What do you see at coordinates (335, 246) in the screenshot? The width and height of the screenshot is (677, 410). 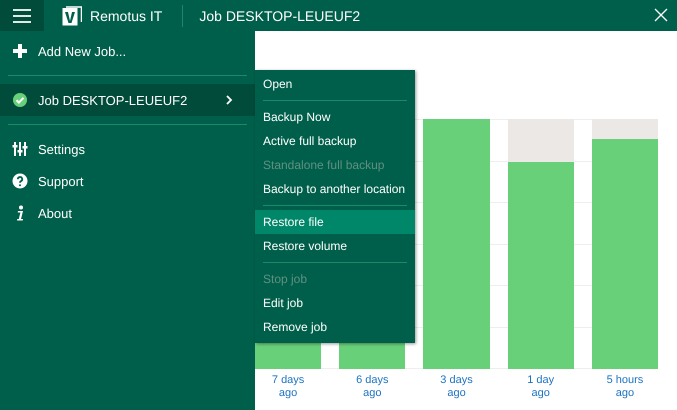 I see `menu-item: Restore volume` at bounding box center [335, 246].